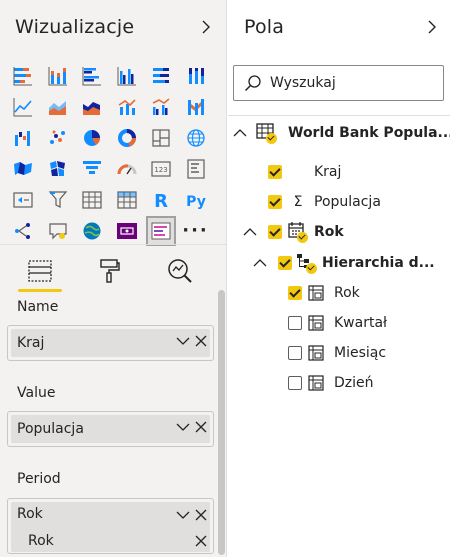  I want to click on line-and-clustered-column-chart-icon, so click(161, 107).